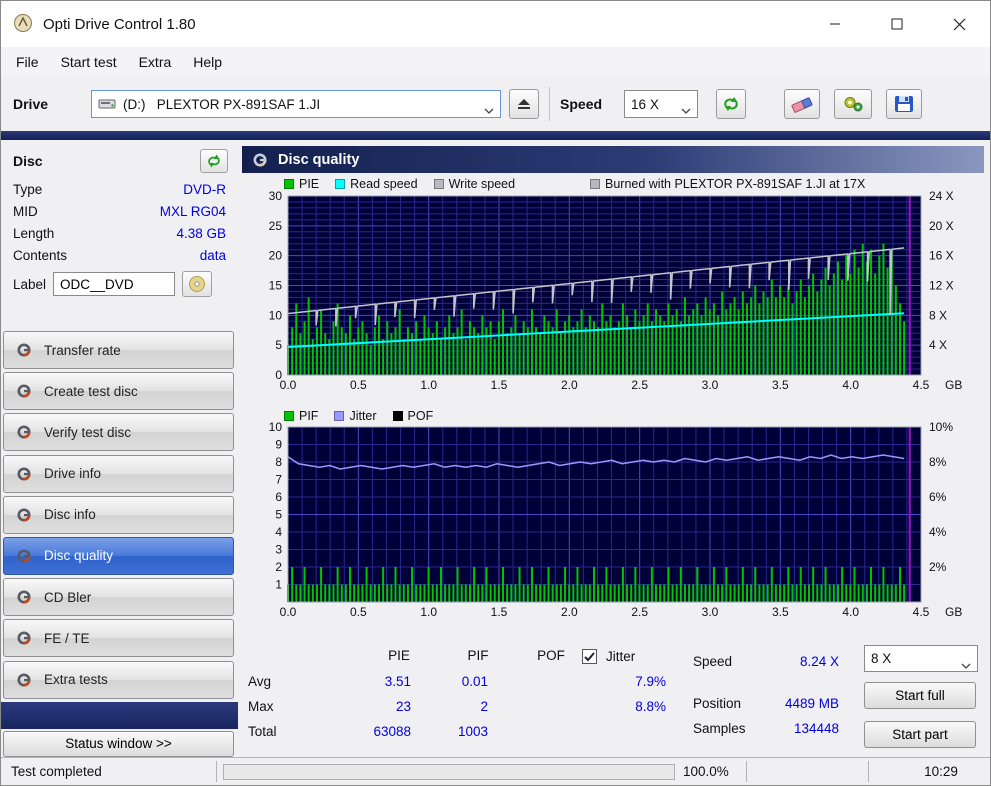 The image size is (991, 786). I want to click on section-header: Disc quality, so click(613, 159).